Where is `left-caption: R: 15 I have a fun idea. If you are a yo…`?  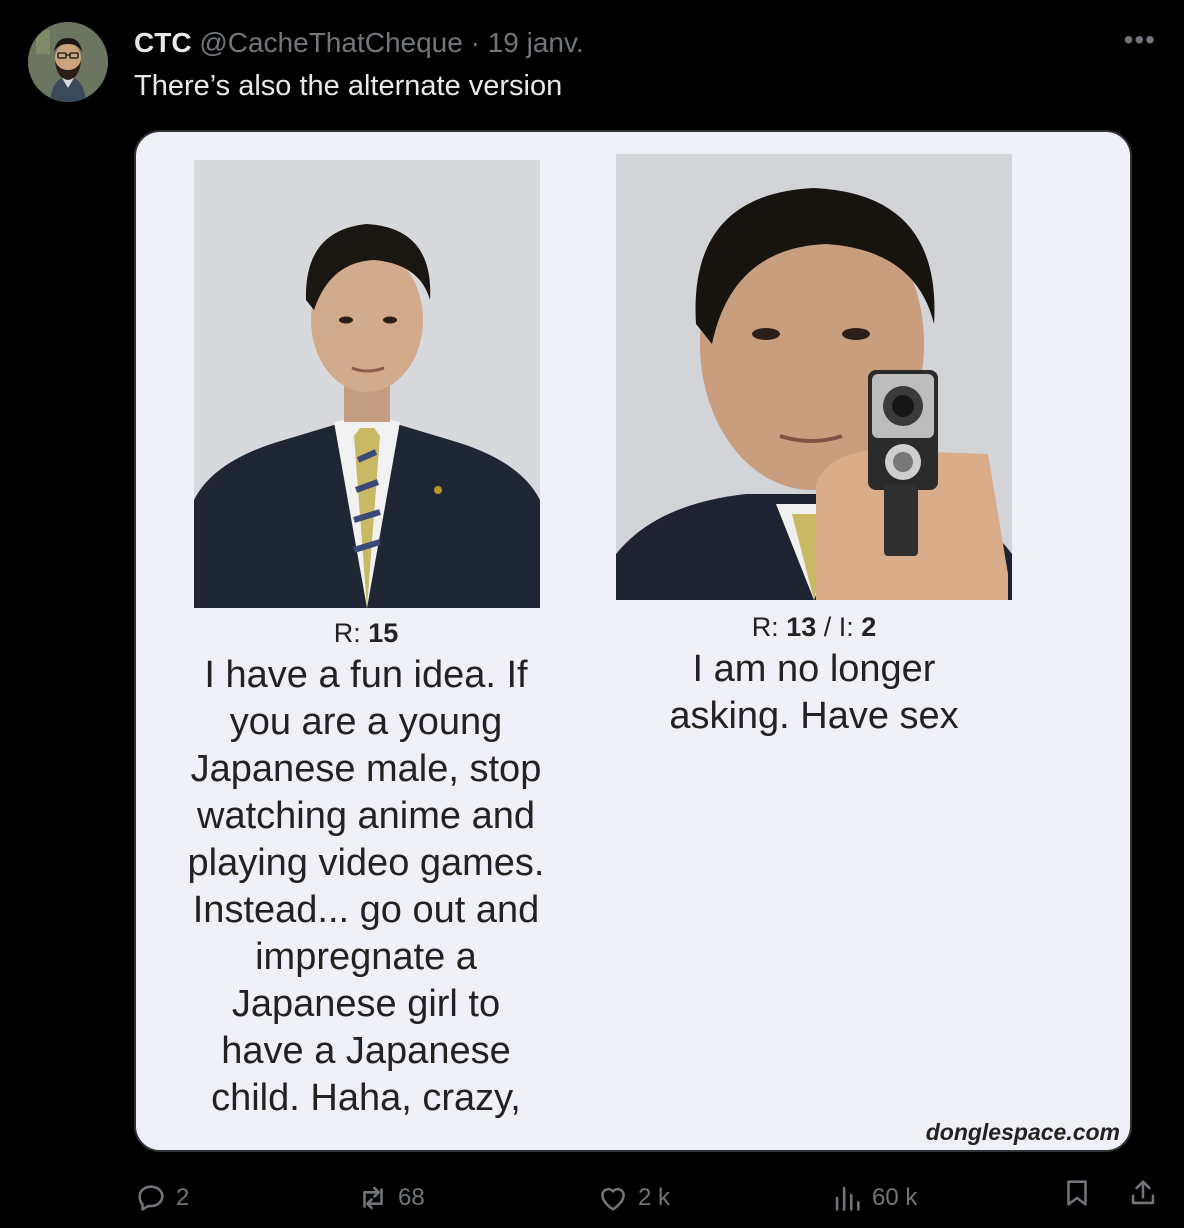
left-caption: R: 15 I have a fun idea. If you are a yo… is located at coordinates (366, 870).